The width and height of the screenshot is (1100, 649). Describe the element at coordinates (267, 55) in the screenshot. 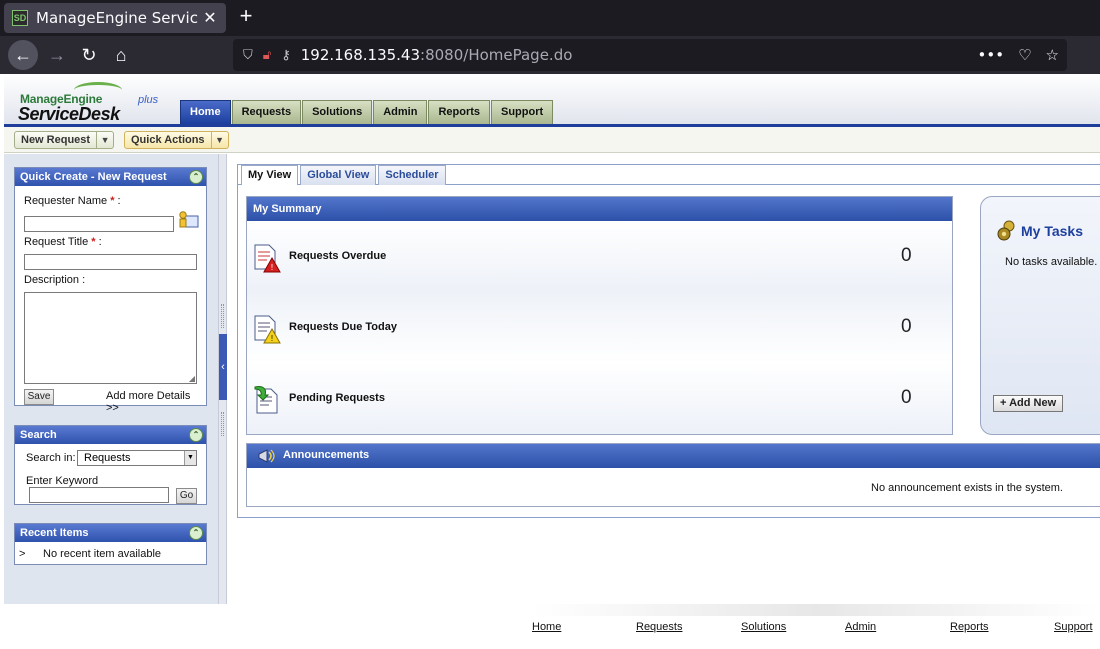

I see `insecure-lock-icon: 🔓︎` at that location.